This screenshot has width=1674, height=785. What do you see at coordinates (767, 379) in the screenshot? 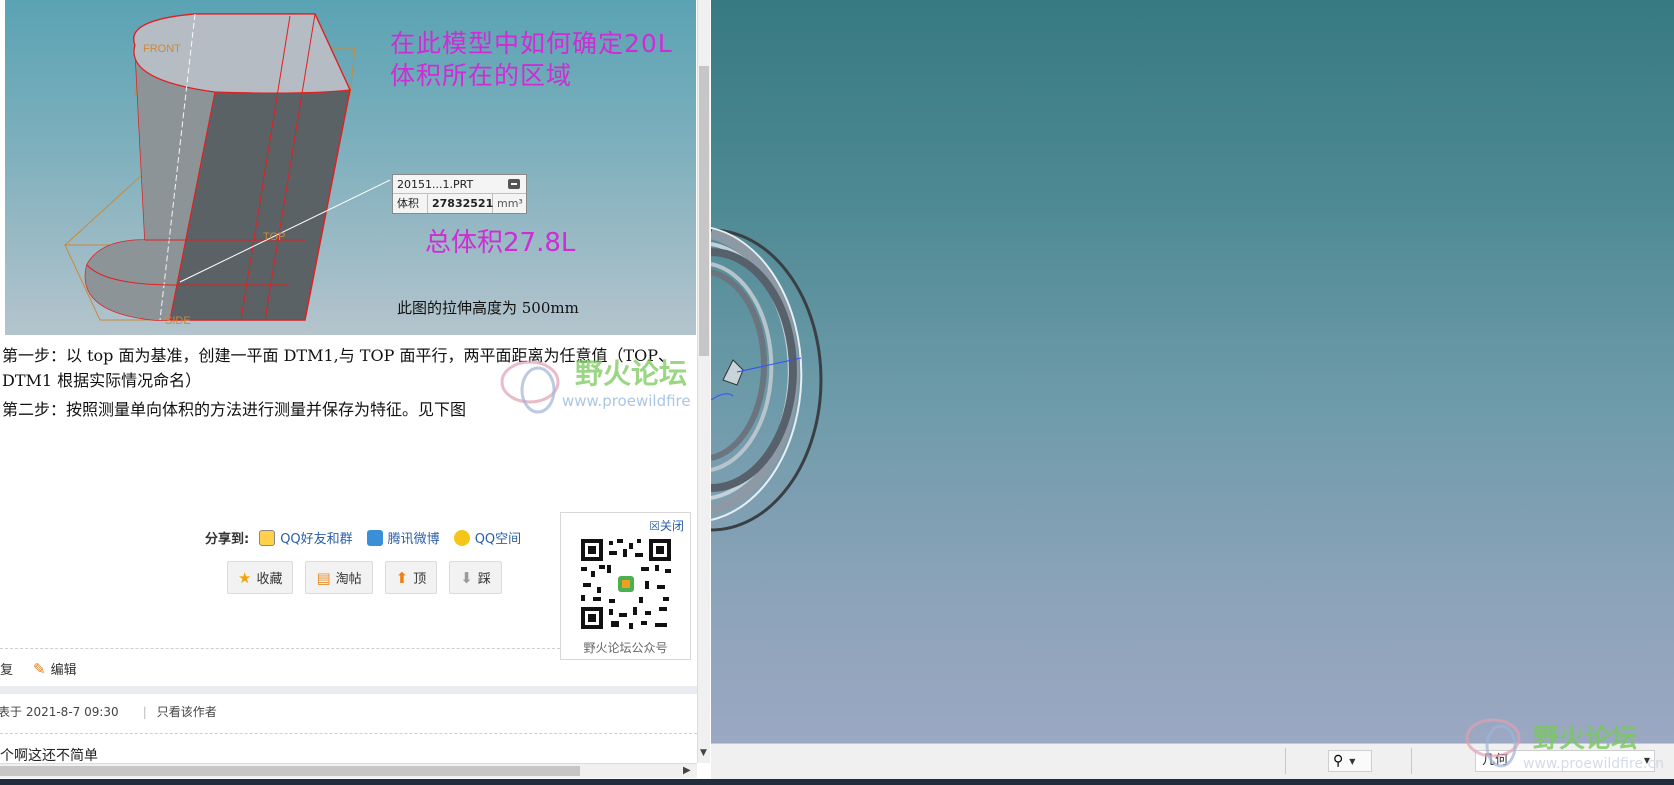
I see `spiral-part-model` at bounding box center [767, 379].